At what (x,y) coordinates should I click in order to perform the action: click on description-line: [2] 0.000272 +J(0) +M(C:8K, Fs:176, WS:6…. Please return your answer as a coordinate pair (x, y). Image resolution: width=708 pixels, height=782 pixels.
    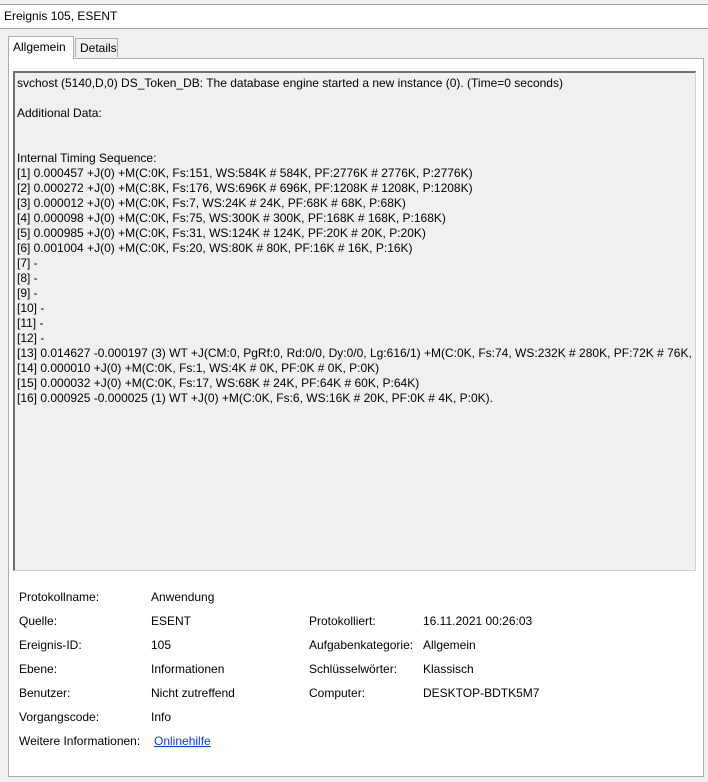
    Looking at the image, I should click on (245, 188).